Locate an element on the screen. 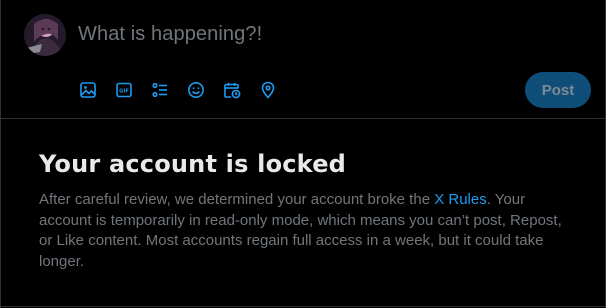 This screenshot has height=308, width=606. compose-input: What is happening?! is located at coordinates (170, 34).